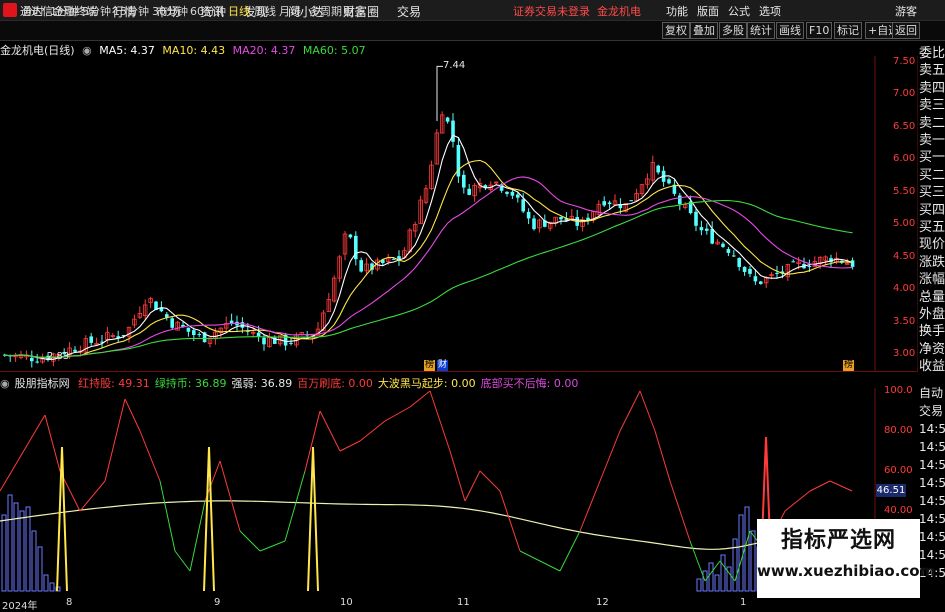 The width and height of the screenshot is (945, 612). I want to click on period-tab-3: 15分钟, so click(131, 11).